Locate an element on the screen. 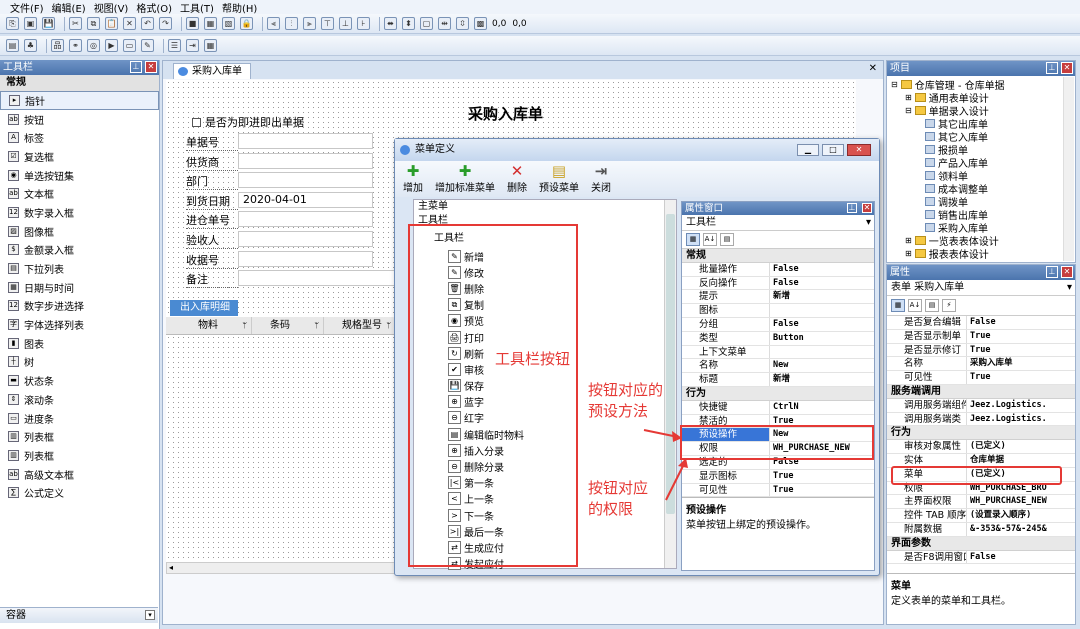  toolbar-table-icon: ▦ is located at coordinates (210, 45).